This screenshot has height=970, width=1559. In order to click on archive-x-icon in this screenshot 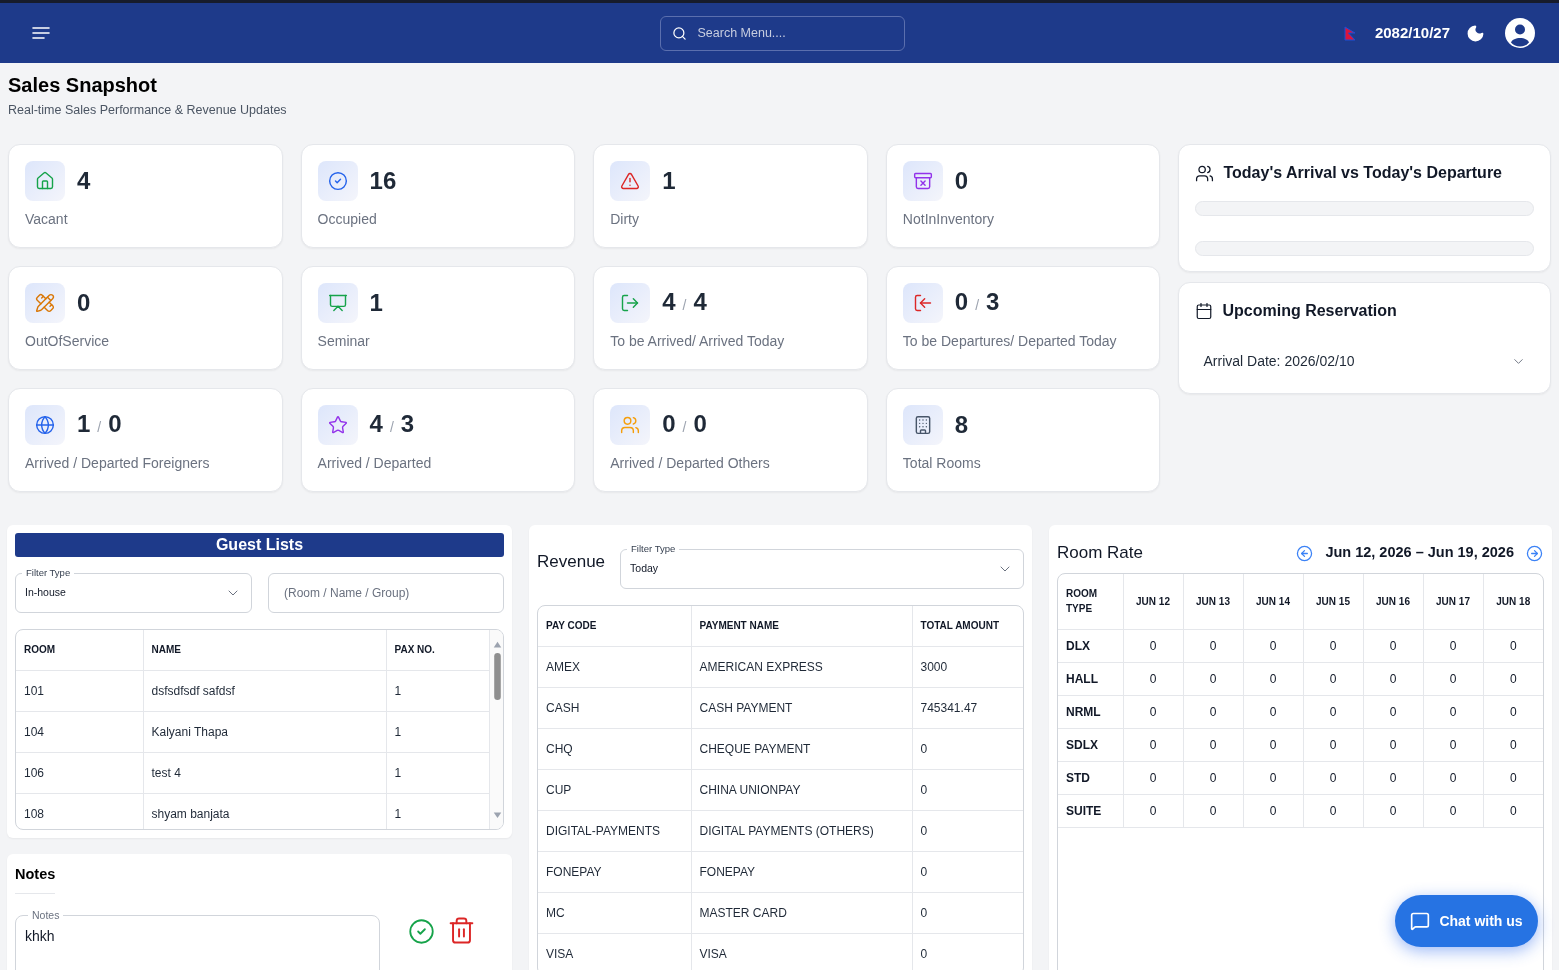, I will do `click(922, 181)`.